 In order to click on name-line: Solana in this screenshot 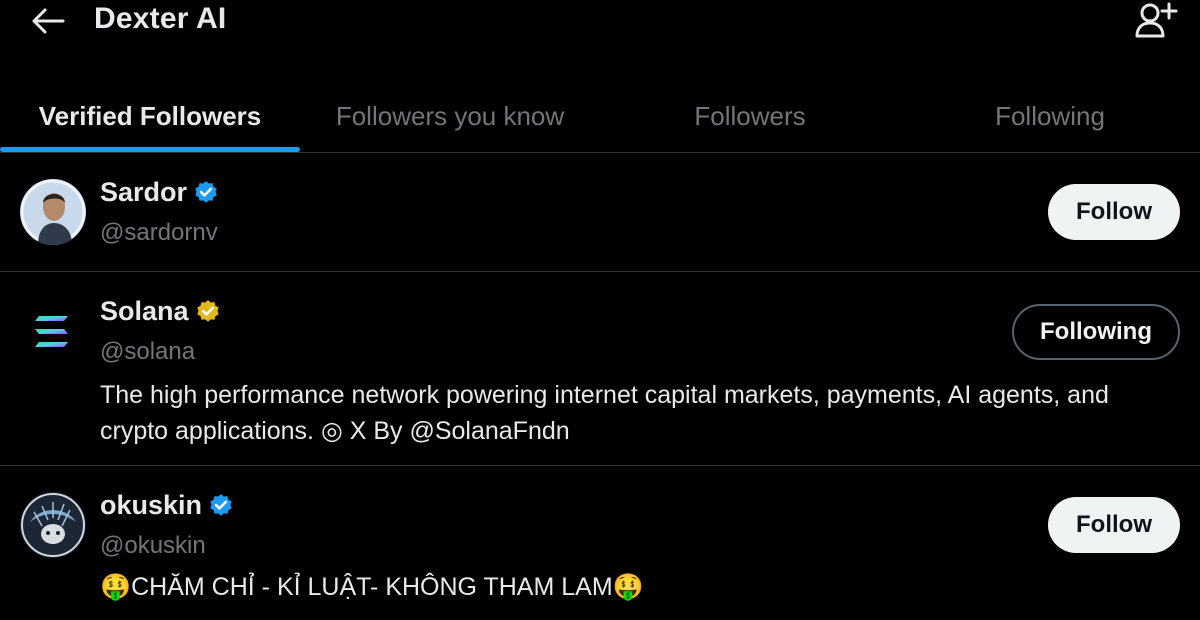, I will do `click(160, 311)`.